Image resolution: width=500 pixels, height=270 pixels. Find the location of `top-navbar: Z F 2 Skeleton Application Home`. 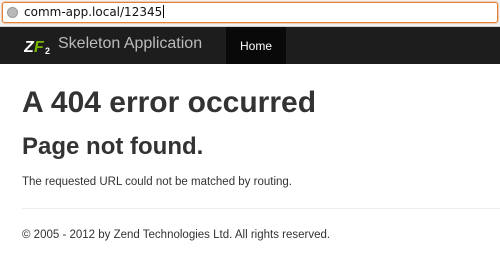

top-navbar: Z F 2 Skeleton Application Home is located at coordinates (250, 45).